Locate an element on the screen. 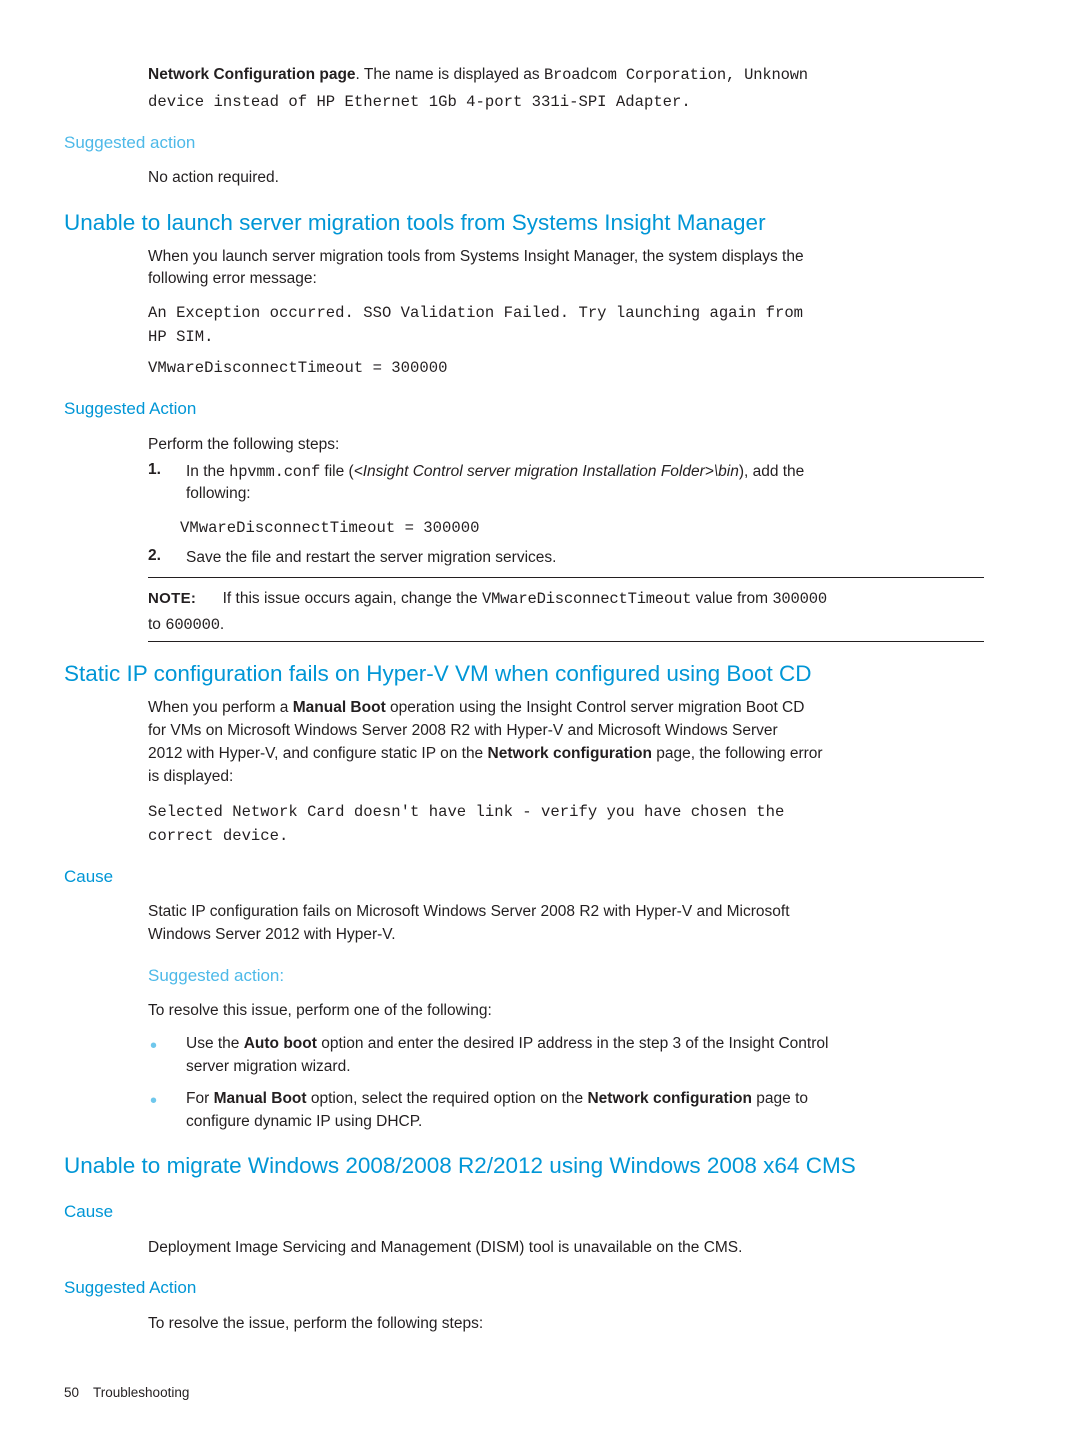  step1-line2: following: is located at coordinates (218, 493).